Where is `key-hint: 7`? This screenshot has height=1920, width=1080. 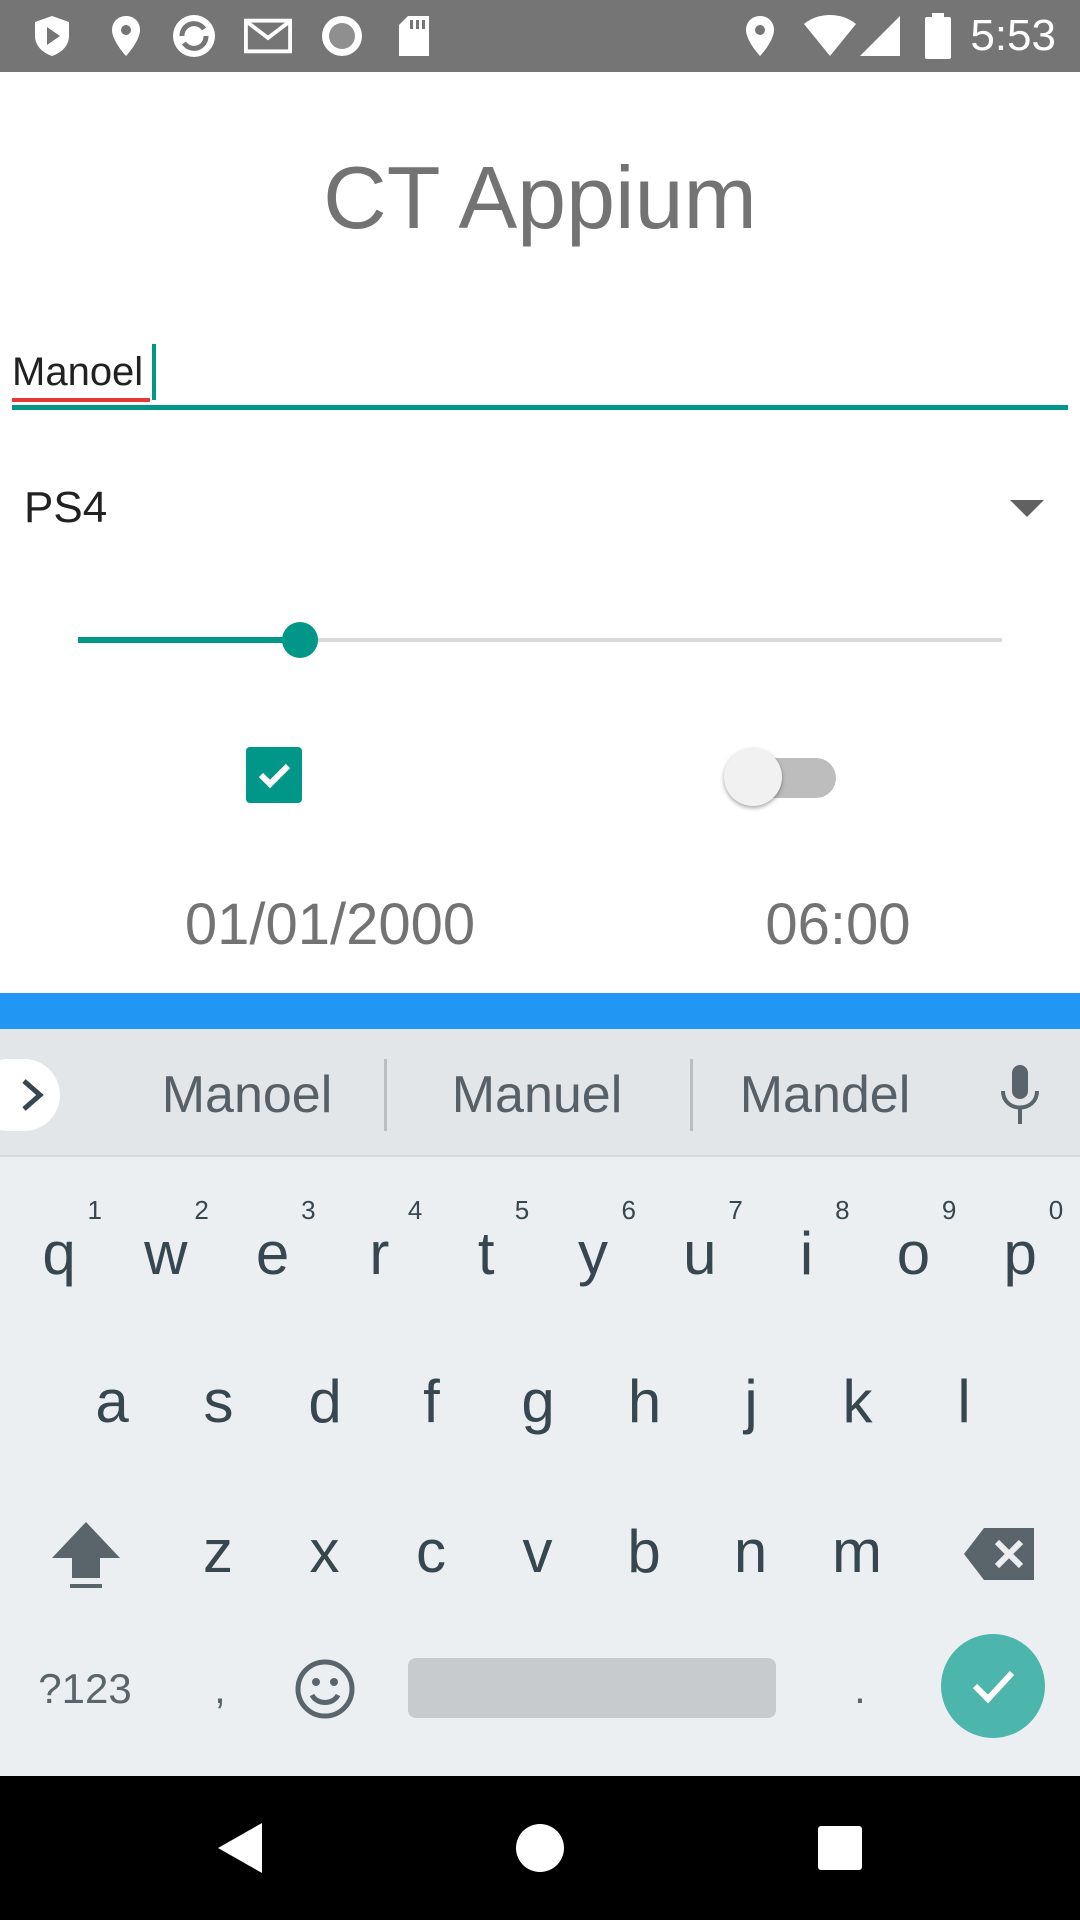 key-hint: 7 is located at coordinates (735, 1210).